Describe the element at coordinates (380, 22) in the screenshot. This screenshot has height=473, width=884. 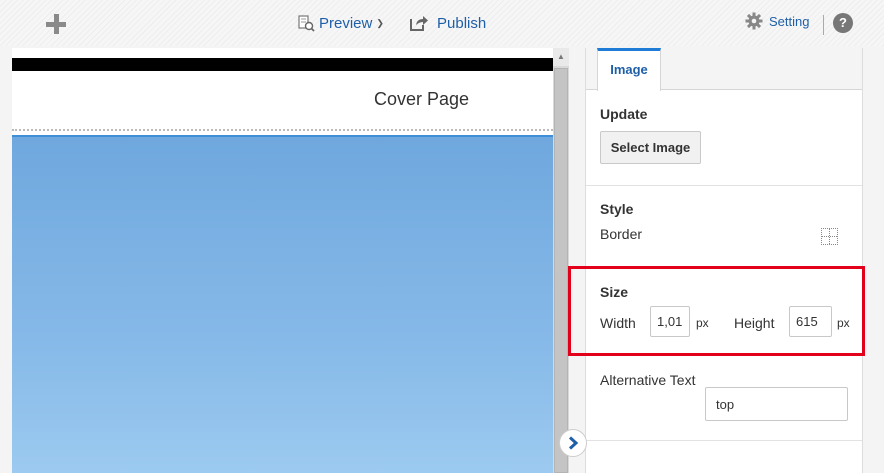
I see `chevron-down-icon: ❯` at that location.